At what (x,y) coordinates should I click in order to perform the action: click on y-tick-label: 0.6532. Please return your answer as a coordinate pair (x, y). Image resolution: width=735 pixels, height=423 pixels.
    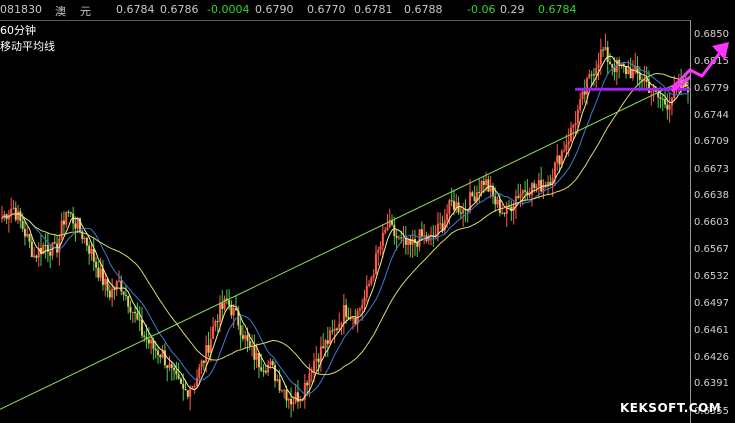
    Looking at the image, I should click on (711, 276).